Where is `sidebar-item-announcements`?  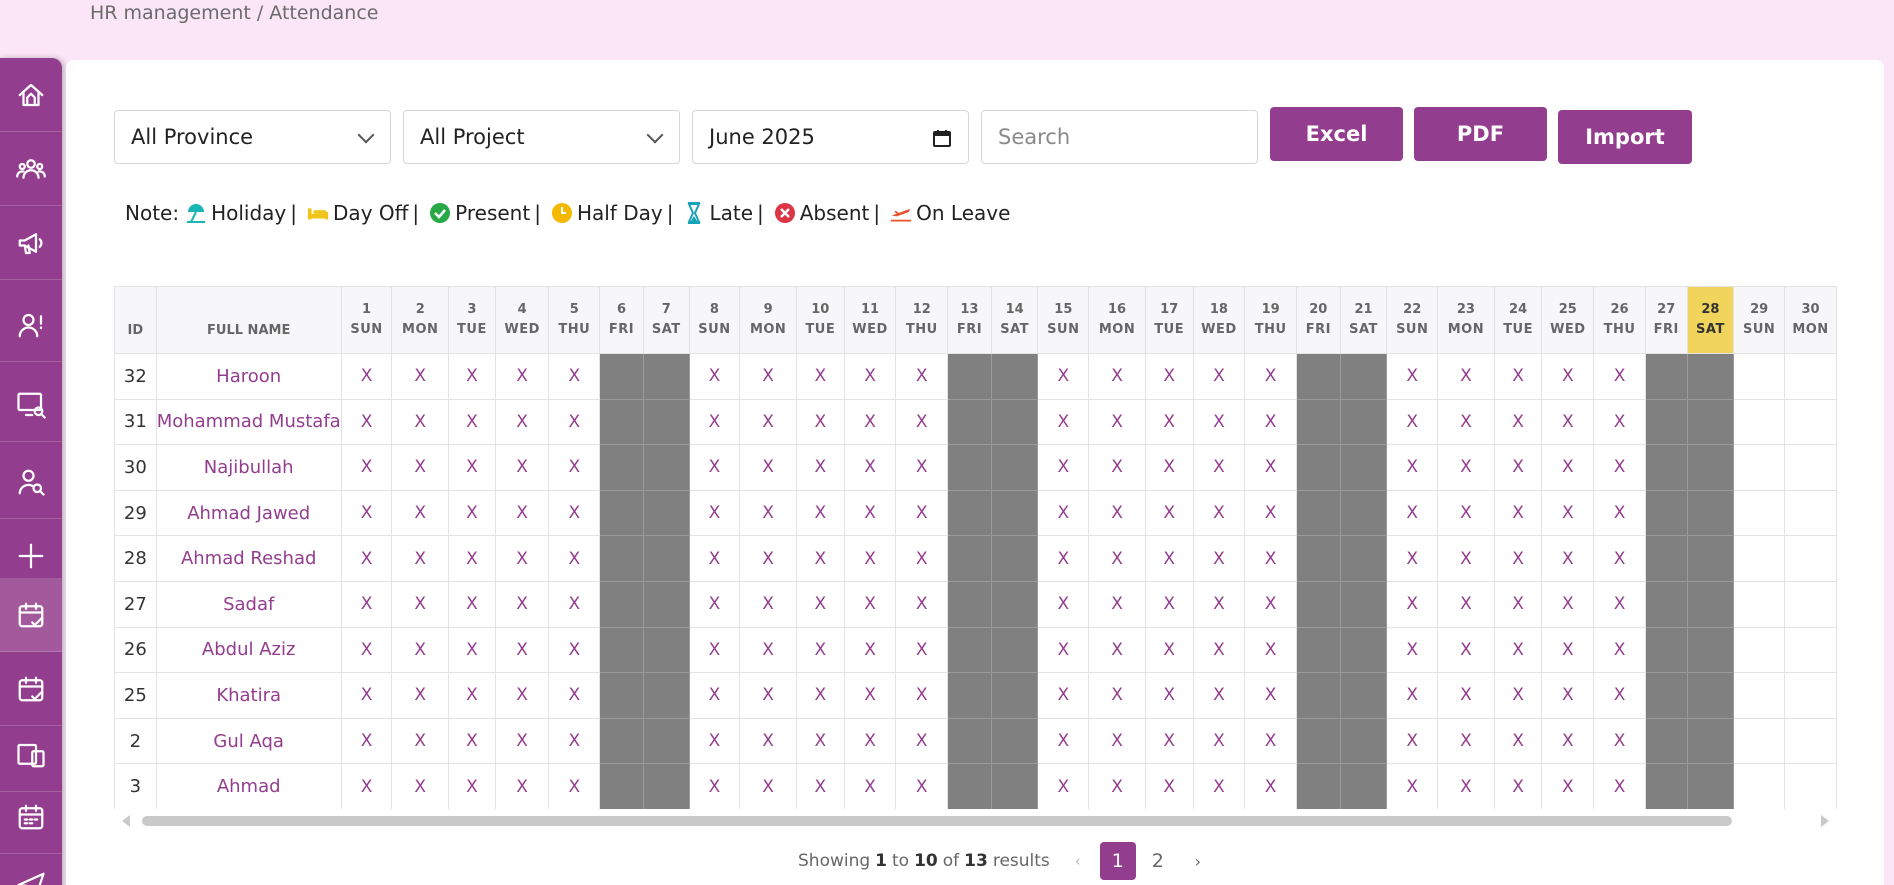 sidebar-item-announcements is located at coordinates (31, 243).